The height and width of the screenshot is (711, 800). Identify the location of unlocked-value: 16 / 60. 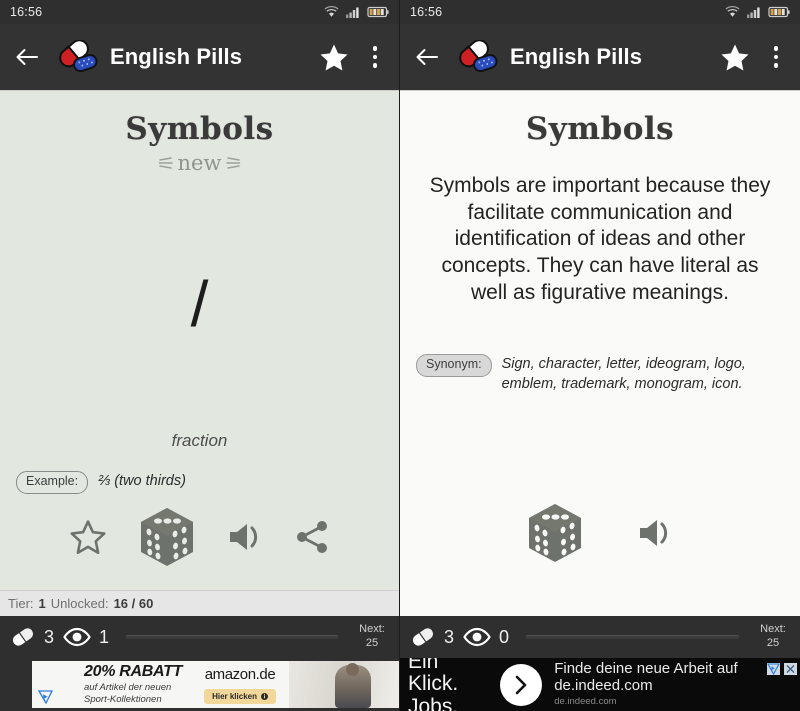
(133, 603).